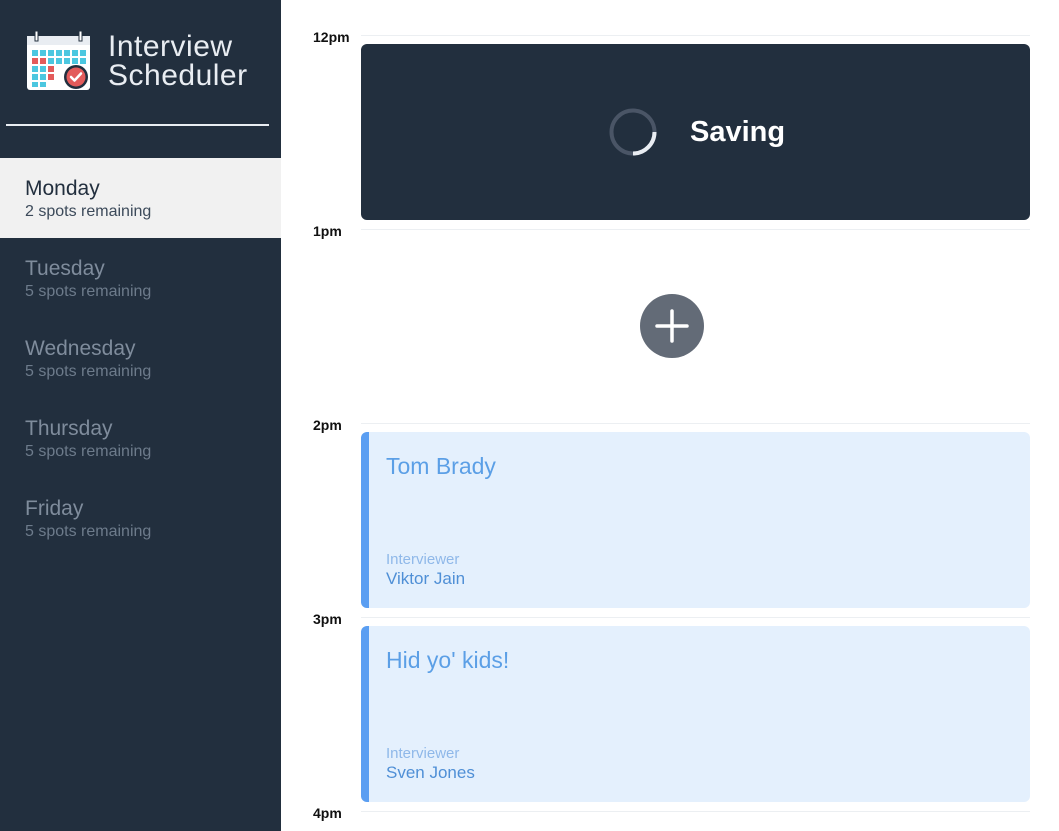  What do you see at coordinates (88, 211) in the screenshot?
I see `day-spots: 2 spots remaining` at bounding box center [88, 211].